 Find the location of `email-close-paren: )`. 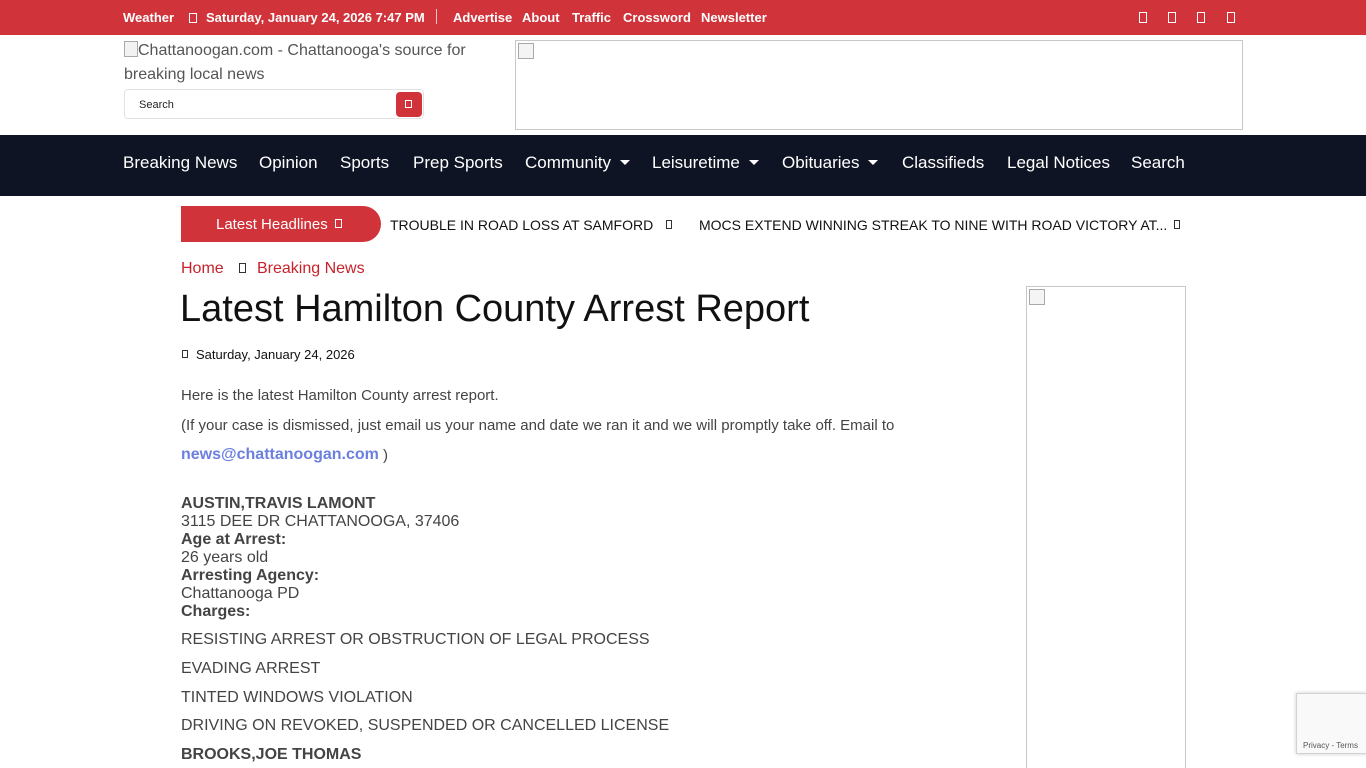

email-close-paren: ) is located at coordinates (385, 455).